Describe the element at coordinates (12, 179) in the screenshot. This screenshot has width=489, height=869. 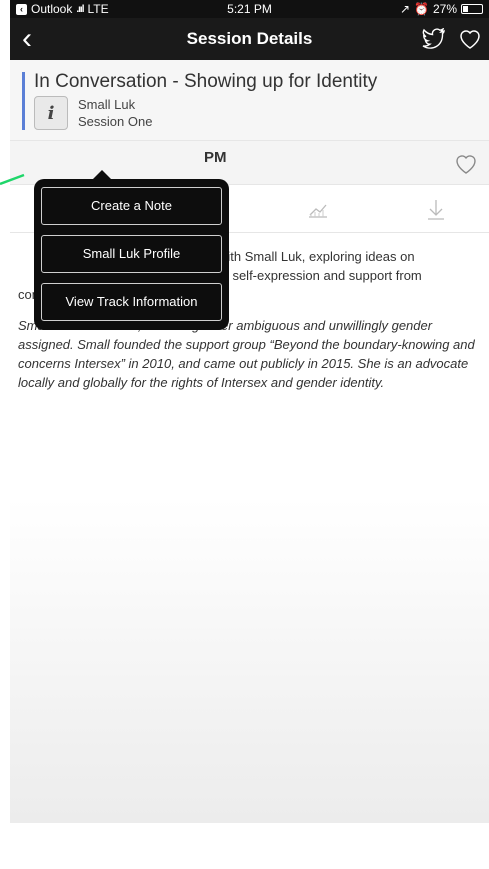
I see `annotation-pointer` at that location.